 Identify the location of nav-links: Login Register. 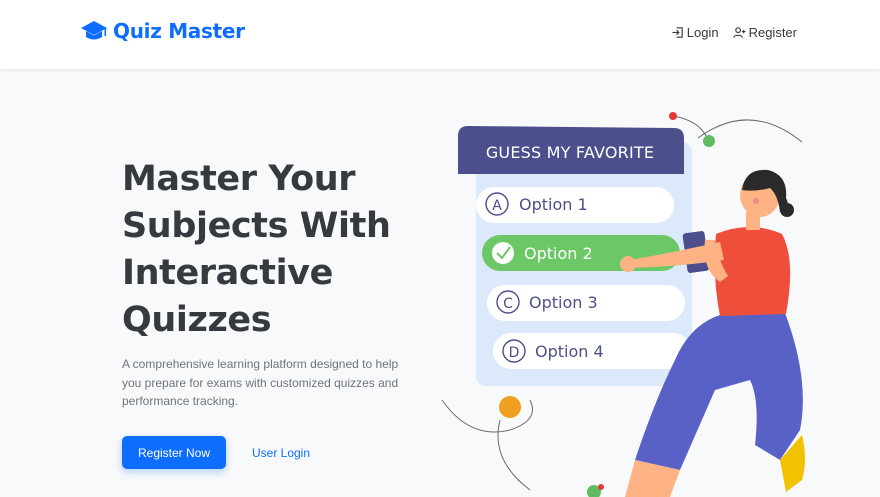
(727, 32).